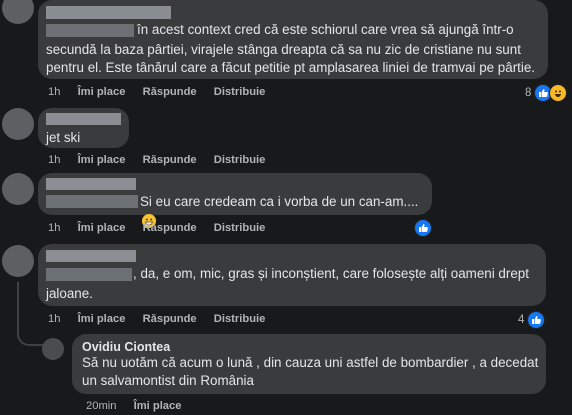 Image resolution: width=572 pixels, height=415 pixels. Describe the element at coordinates (31, 314) in the screenshot. I see `reply-thread-line` at that location.